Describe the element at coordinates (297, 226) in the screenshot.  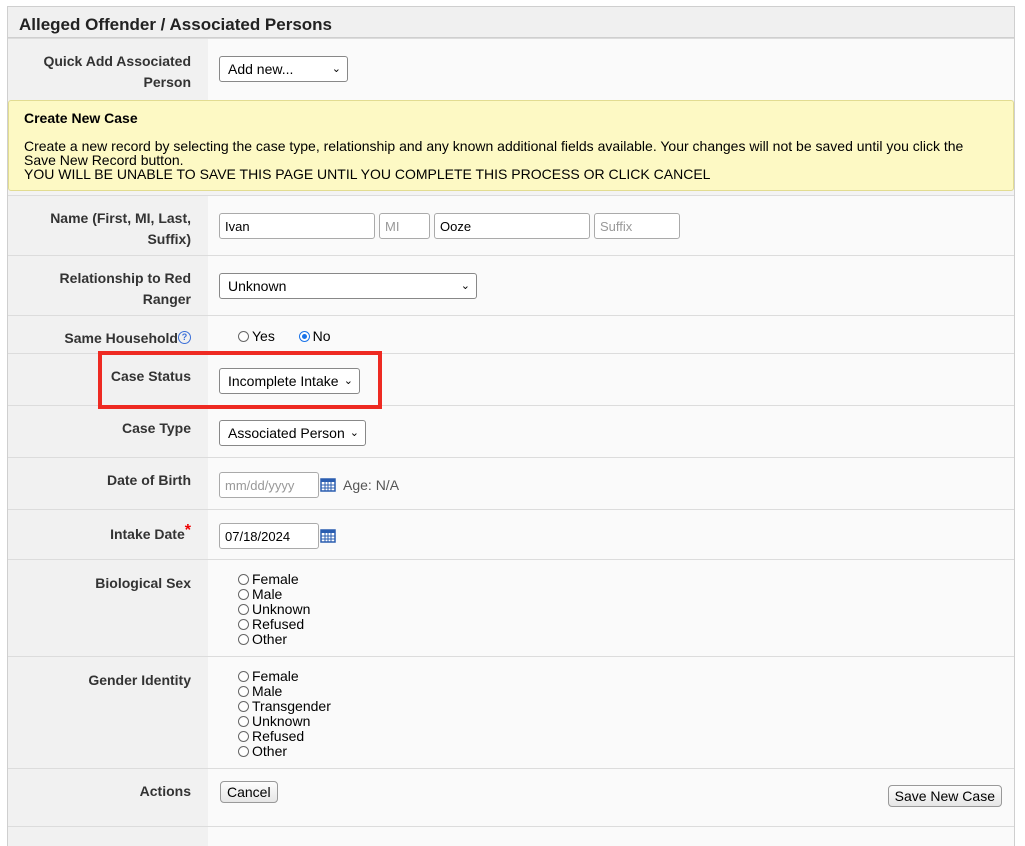
I see `first-name-input: Ivan` at that location.